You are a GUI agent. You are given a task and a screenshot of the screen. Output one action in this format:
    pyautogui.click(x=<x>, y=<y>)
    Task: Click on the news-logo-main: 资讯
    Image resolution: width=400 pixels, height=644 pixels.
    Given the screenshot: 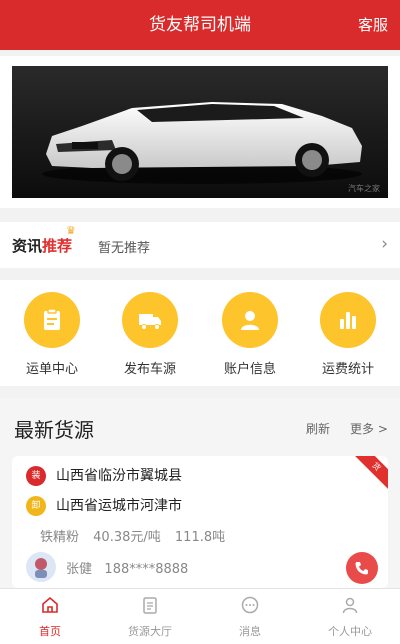 What is the action you would take?
    pyautogui.click(x=27, y=246)
    